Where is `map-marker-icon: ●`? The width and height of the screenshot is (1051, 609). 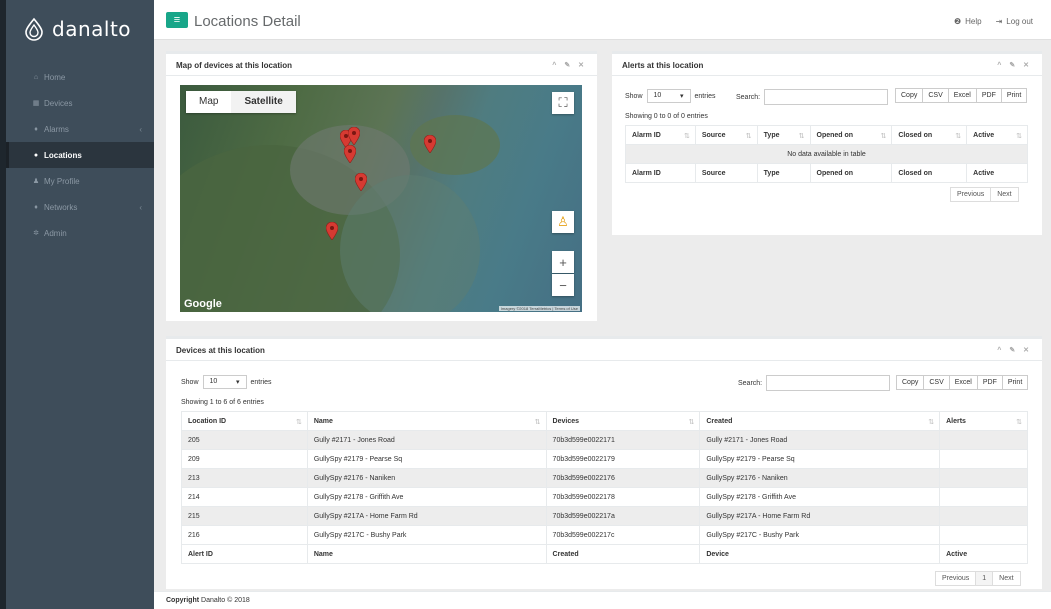 map-marker-icon: ● is located at coordinates (36, 155).